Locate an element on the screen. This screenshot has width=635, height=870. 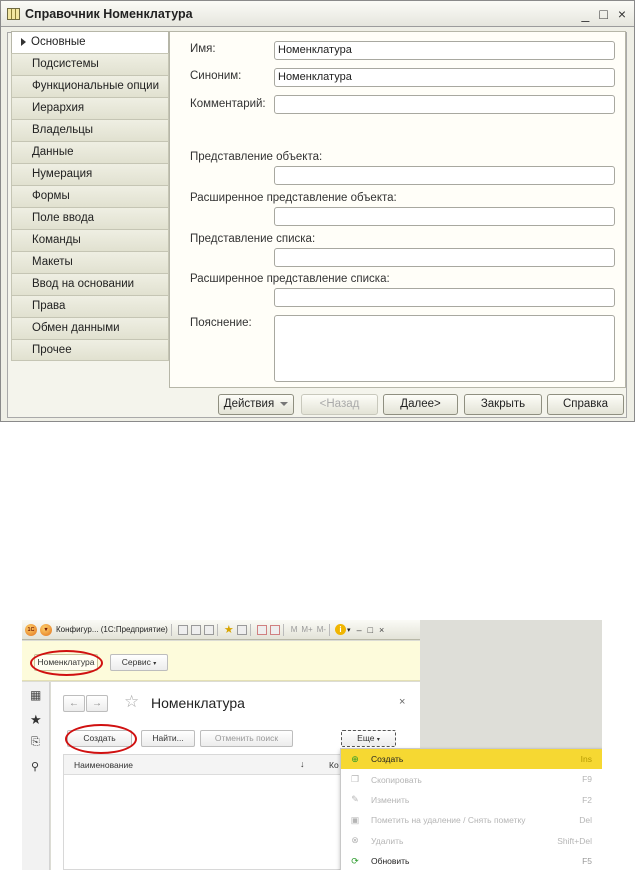
back-arrow-icon: ← is located at coordinates (74, 703).